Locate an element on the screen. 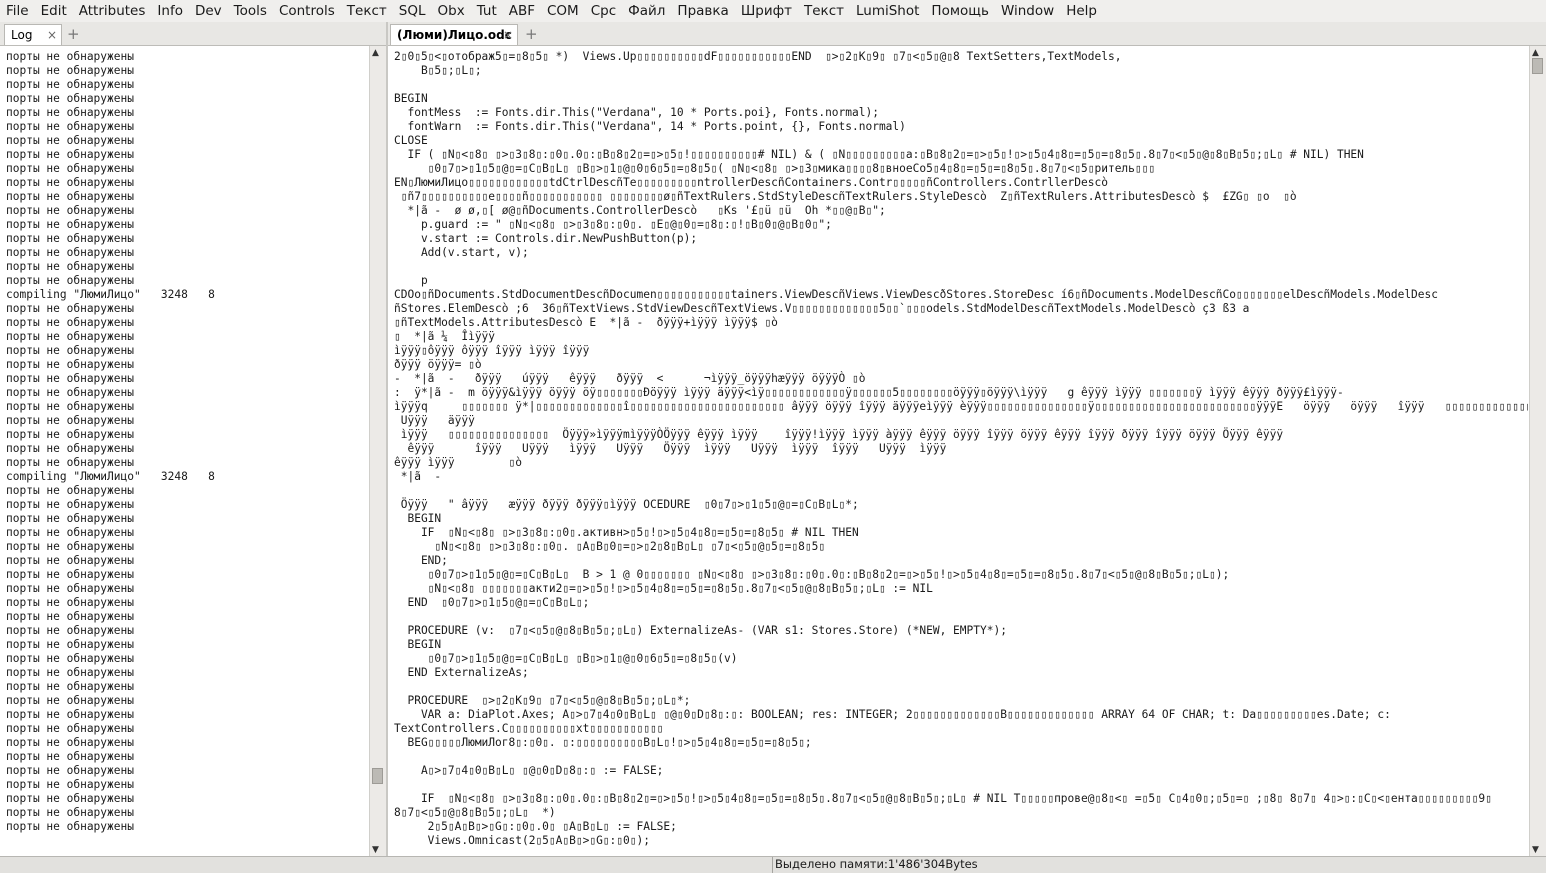 This screenshot has width=1546, height=873. menu-21: Help is located at coordinates (1081, 11).